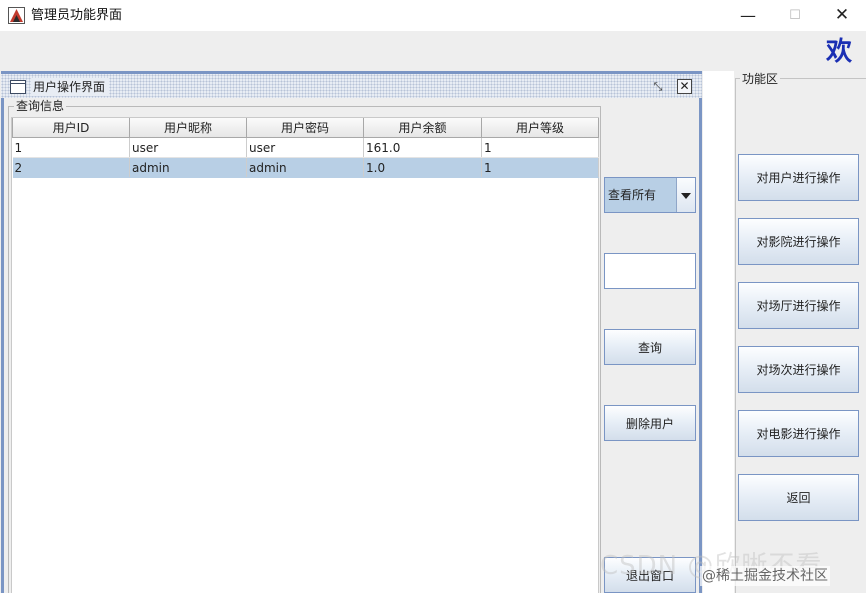 The width and height of the screenshot is (866, 593). I want to click on filter-selected-value: 查看所有, so click(632, 195).